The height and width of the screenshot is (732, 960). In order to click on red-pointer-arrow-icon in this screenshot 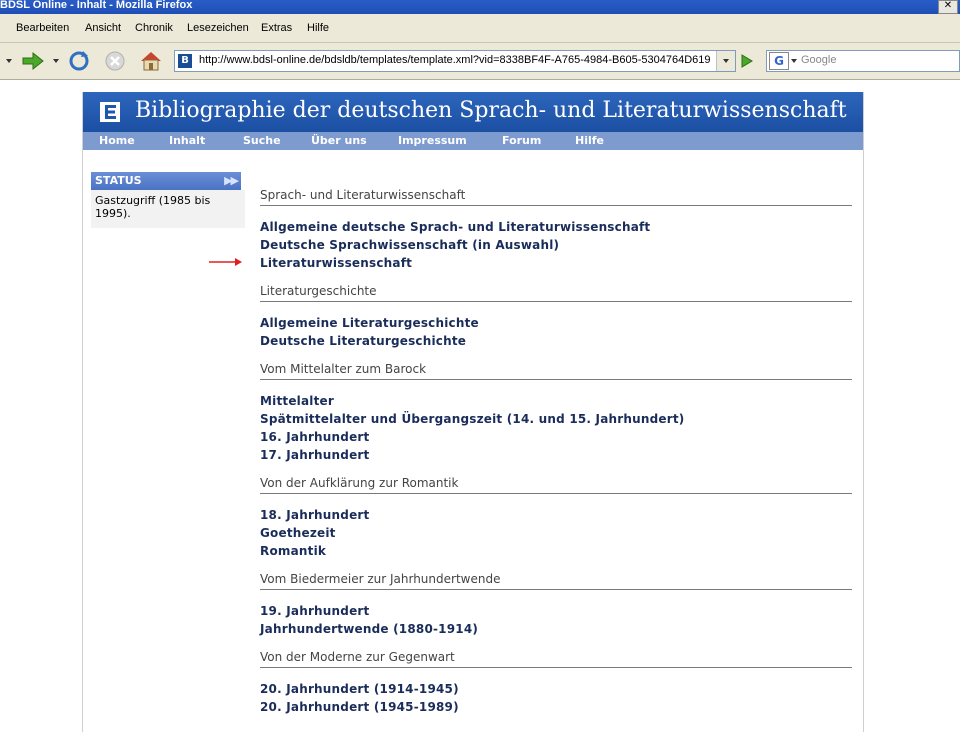, I will do `click(225, 262)`.